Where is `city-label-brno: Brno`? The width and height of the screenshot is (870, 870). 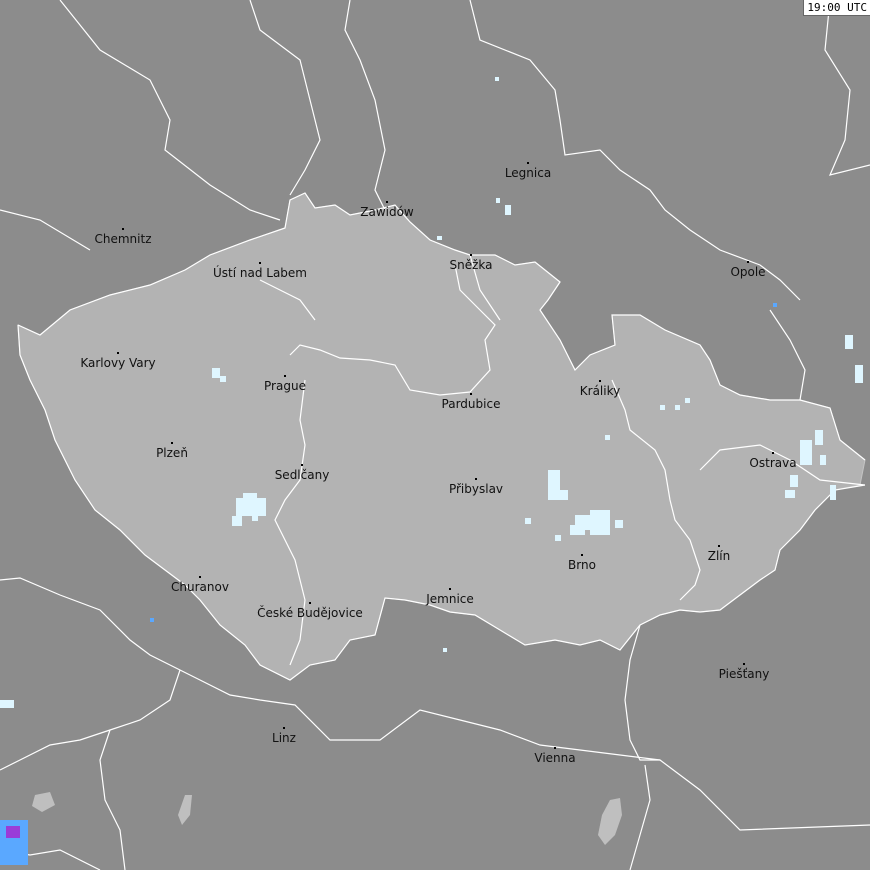 city-label-brno: Brno is located at coordinates (582, 565).